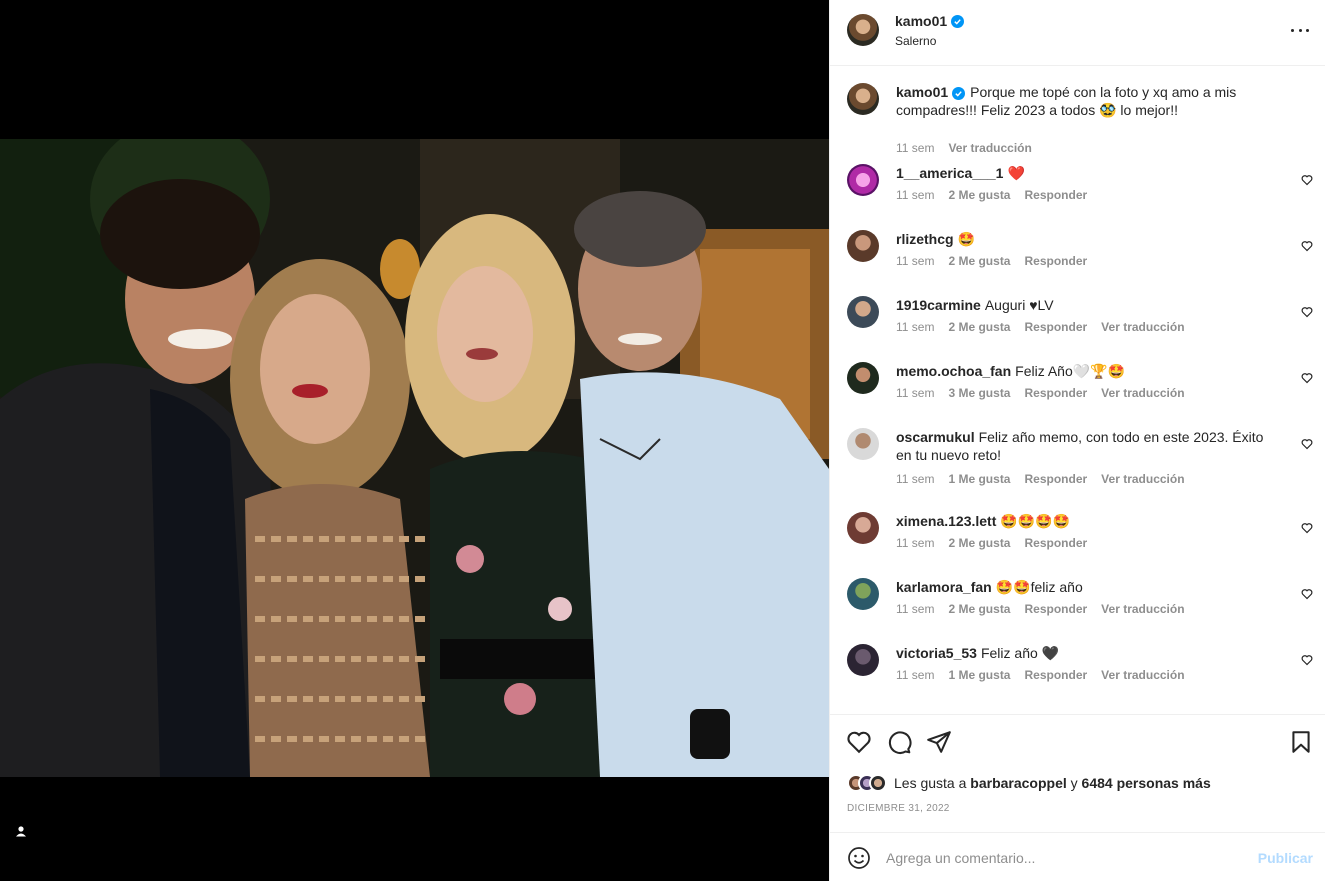 This screenshot has height=881, width=1325. I want to click on user-tag-icon, so click(21, 831).